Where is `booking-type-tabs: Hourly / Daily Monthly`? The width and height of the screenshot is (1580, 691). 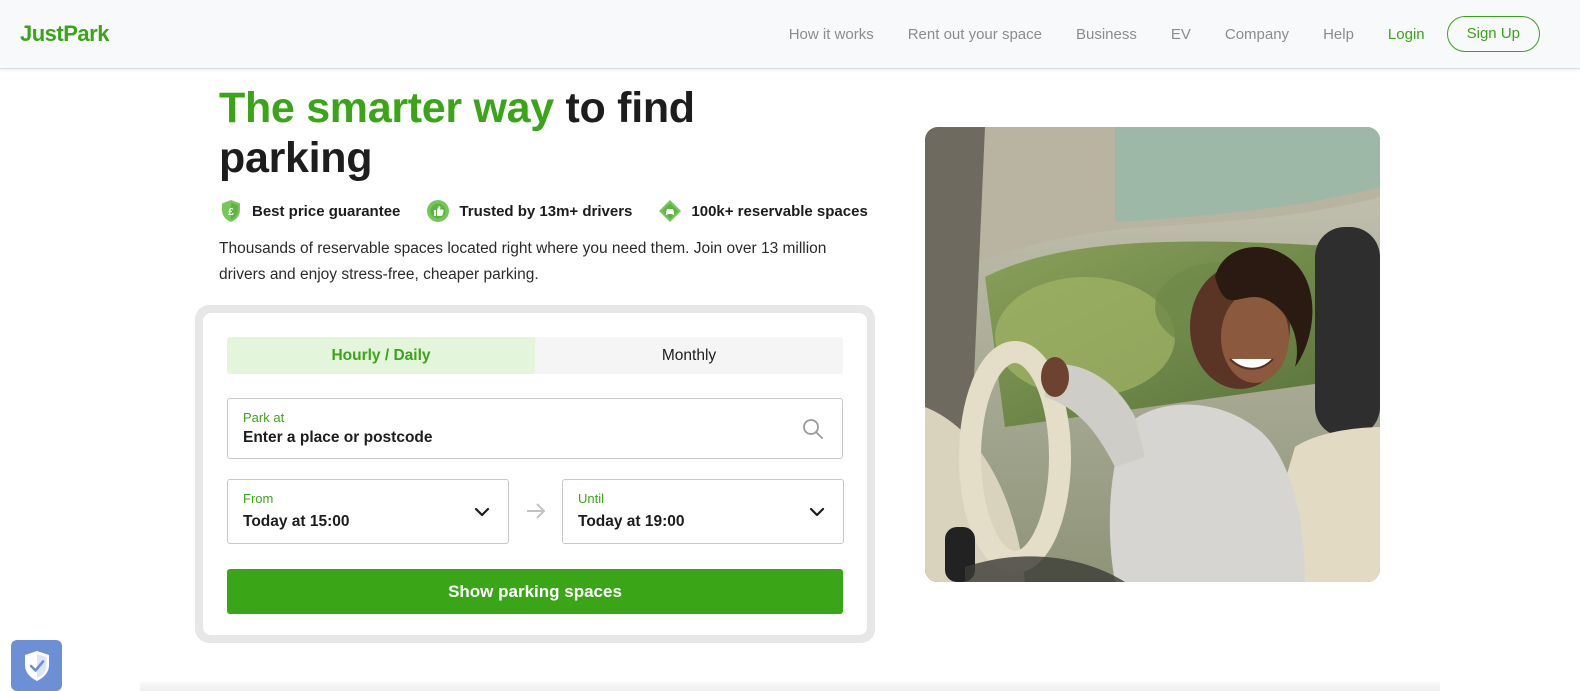
booking-type-tabs: Hourly / Daily Monthly is located at coordinates (535, 355).